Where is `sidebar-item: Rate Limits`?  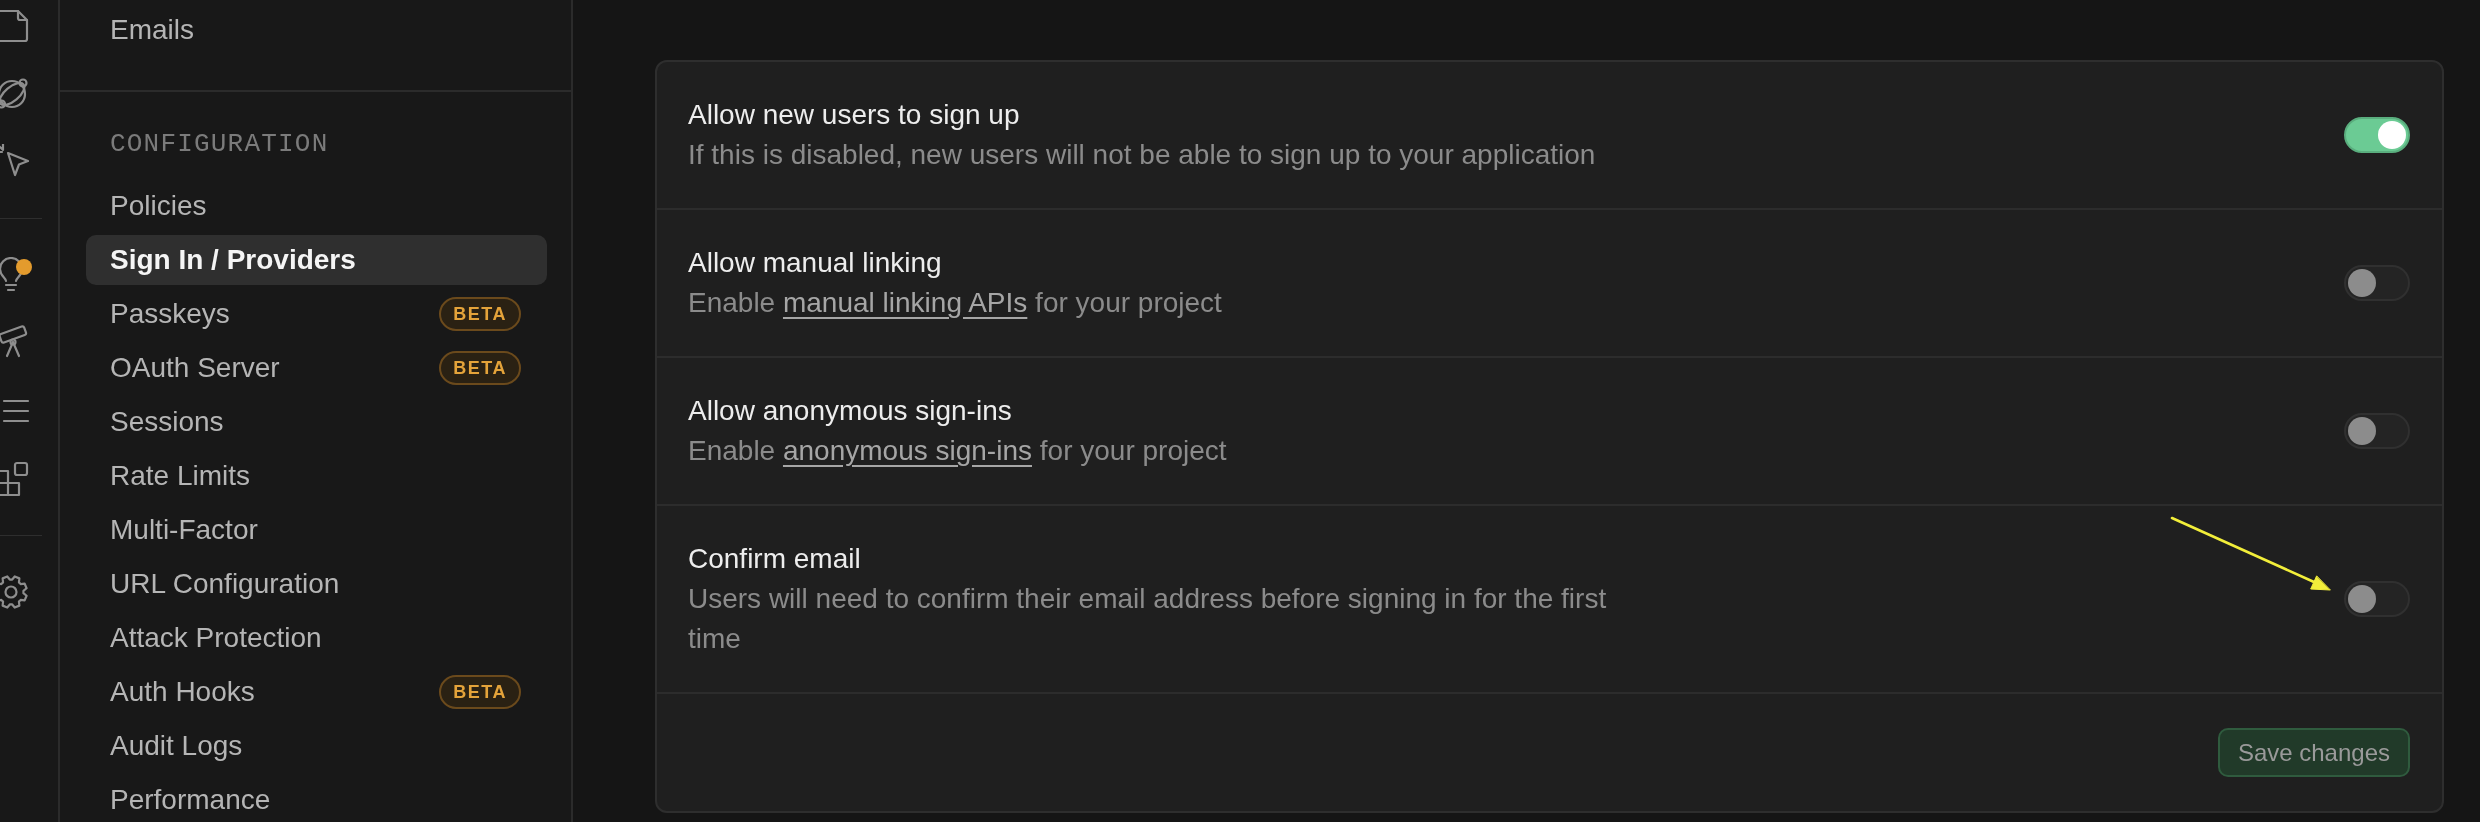
sidebar-item: Rate Limits is located at coordinates (316, 476).